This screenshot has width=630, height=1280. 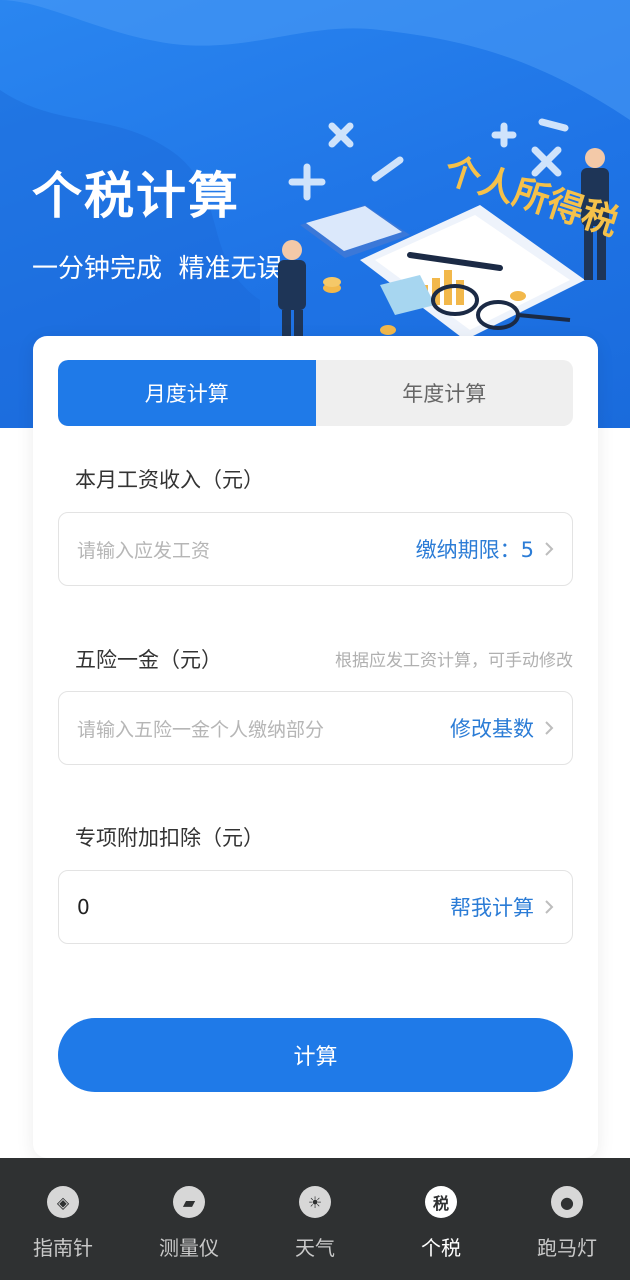 I want to click on payment-period-label: 缴纳期限：5, so click(x=474, y=550).